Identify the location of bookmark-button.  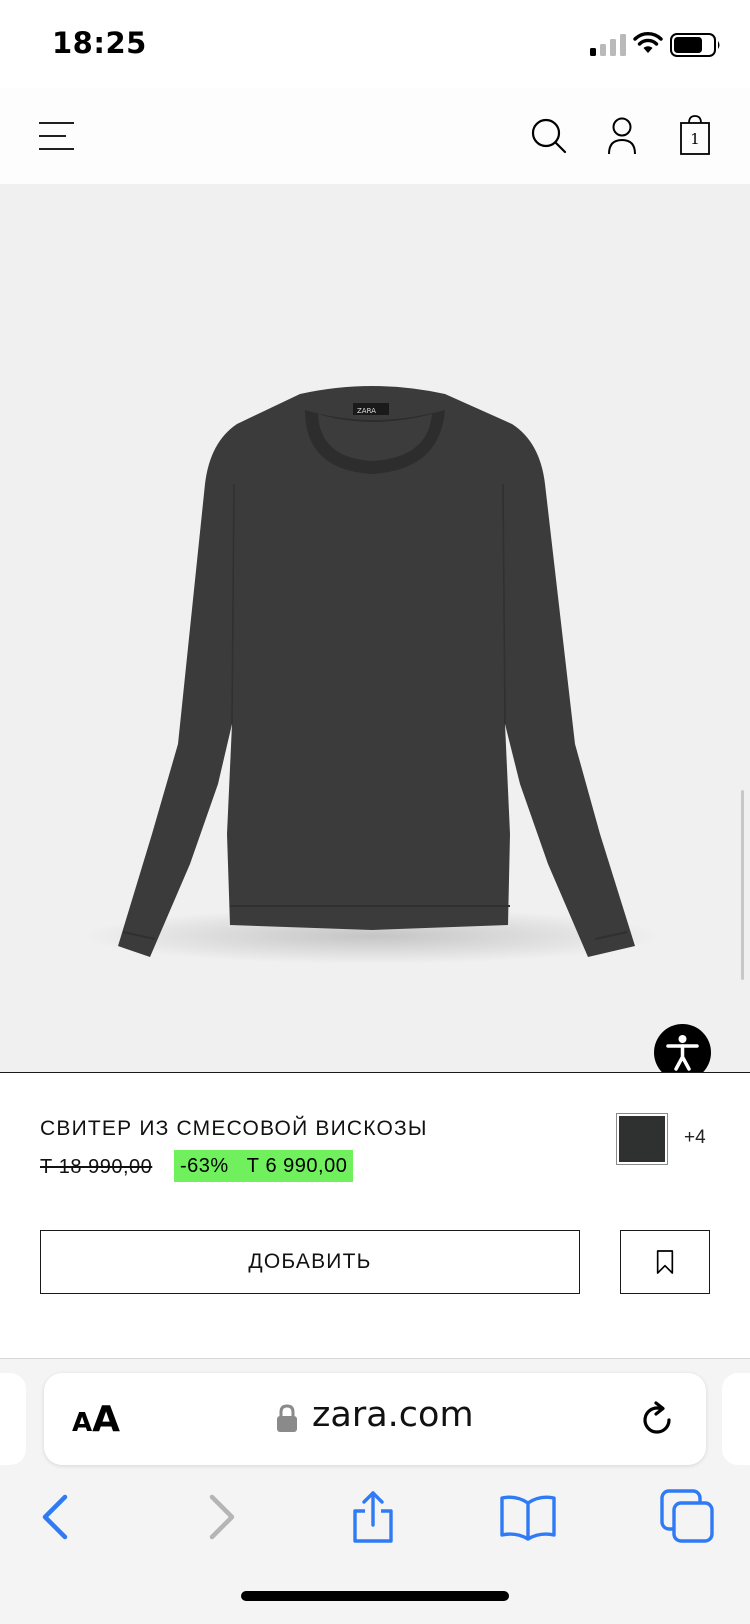
(665, 1262).